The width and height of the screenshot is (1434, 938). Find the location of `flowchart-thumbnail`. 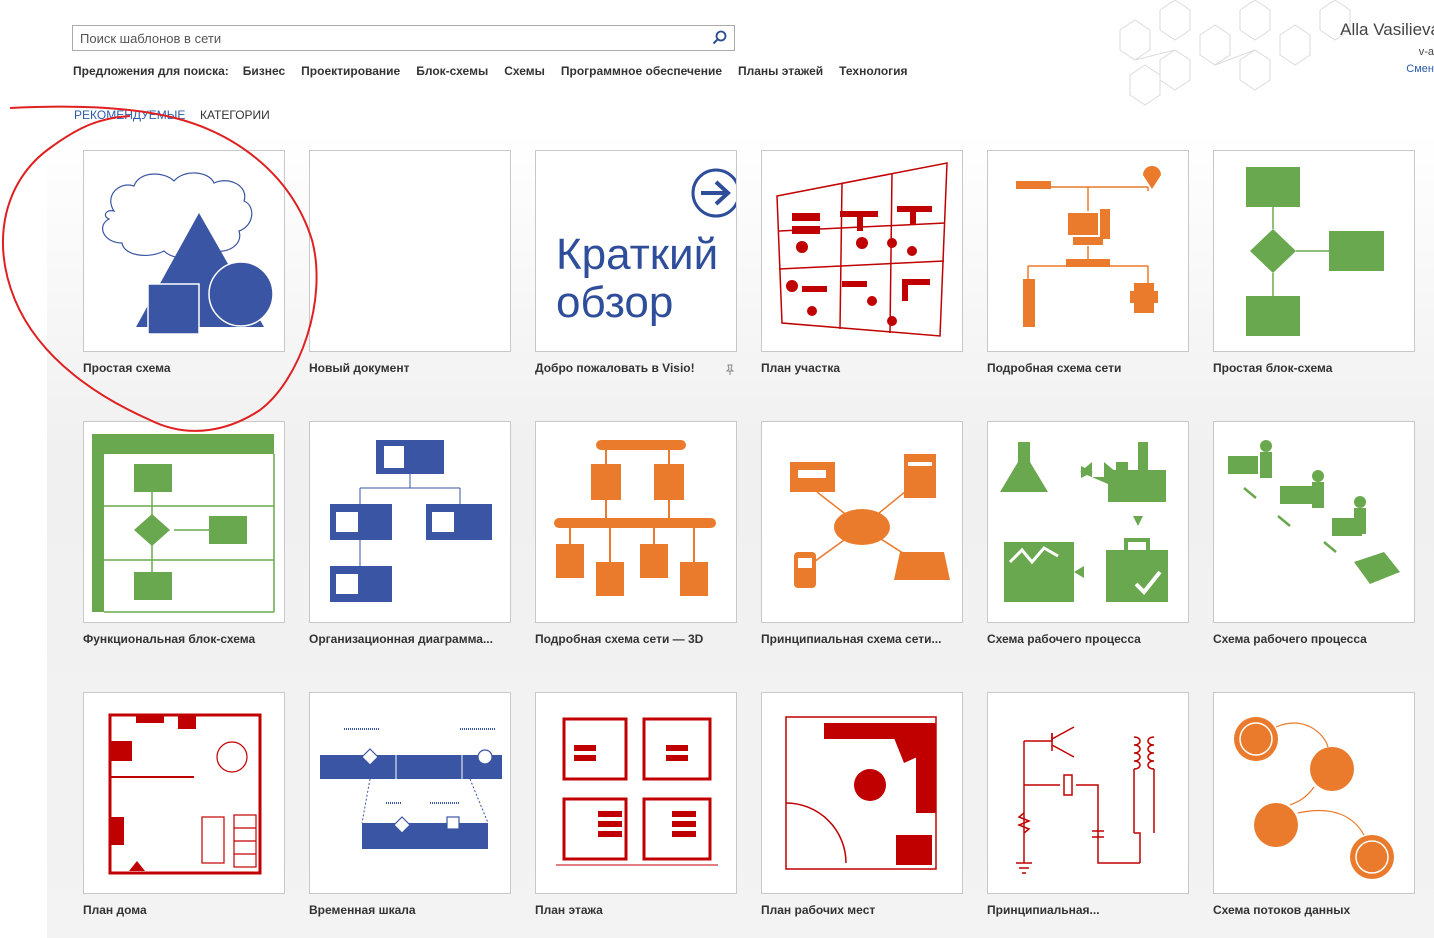

flowchart-thumbnail is located at coordinates (1314, 251).